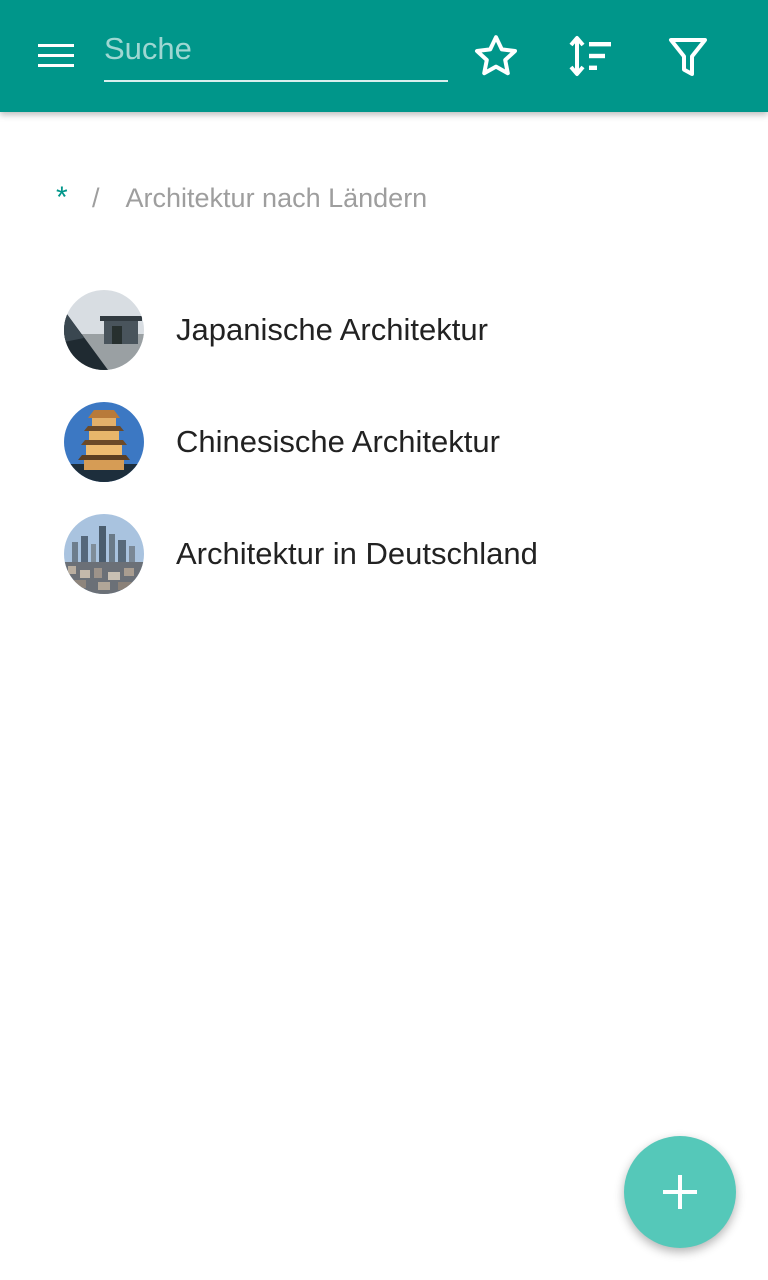 The image size is (768, 1280). I want to click on breadcrumb: * / Architektur nach Ländern, so click(241, 198).